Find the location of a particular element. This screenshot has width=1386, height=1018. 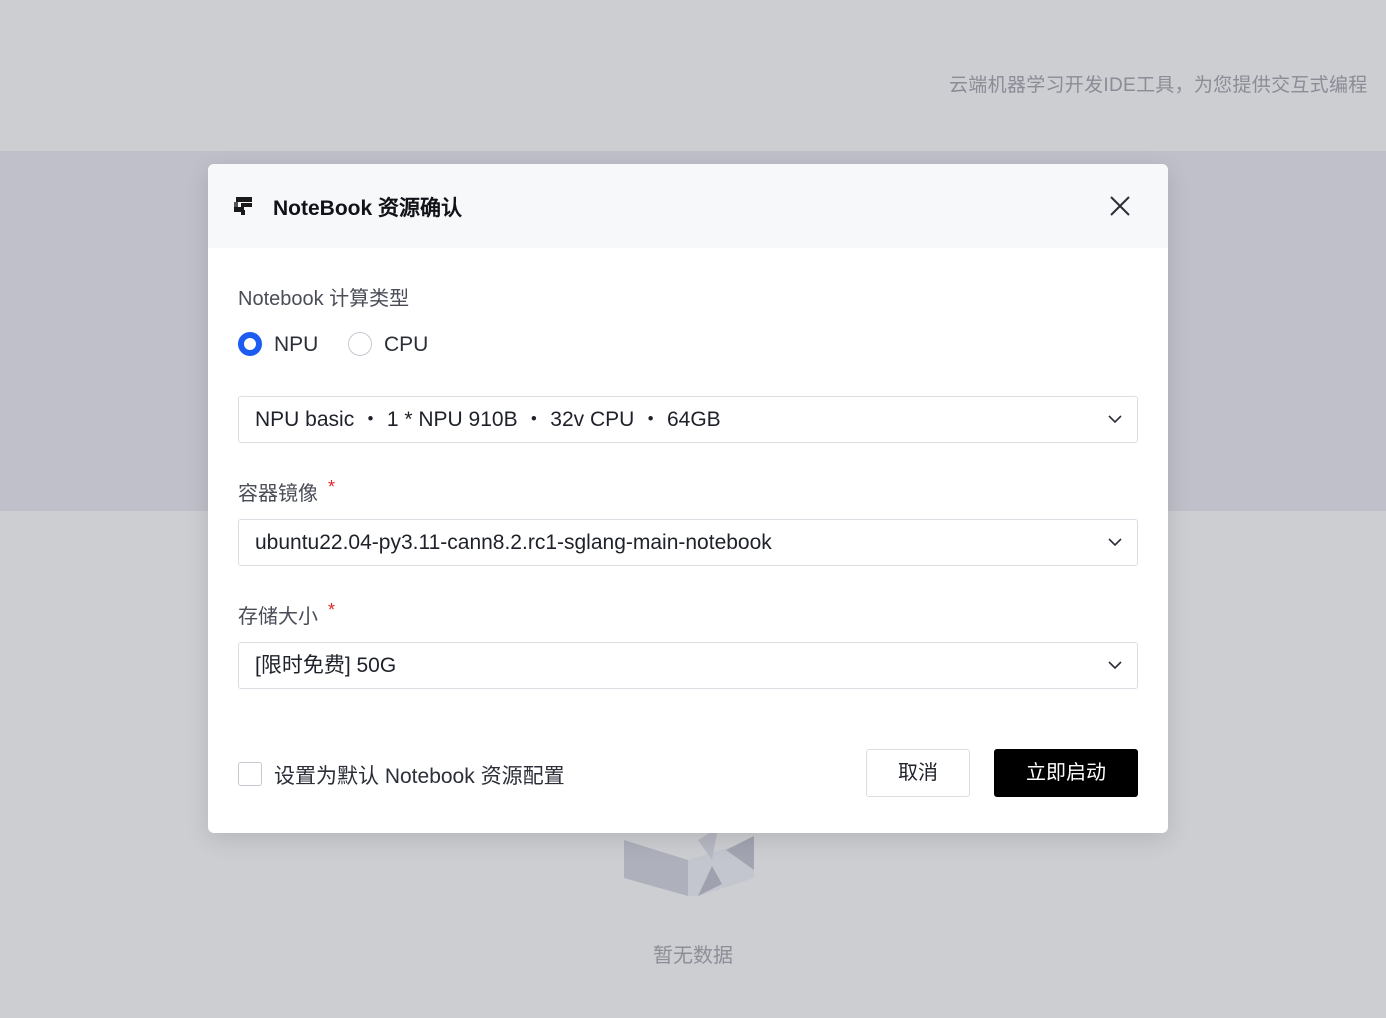

radio-cpu: CPU is located at coordinates (393, 345).